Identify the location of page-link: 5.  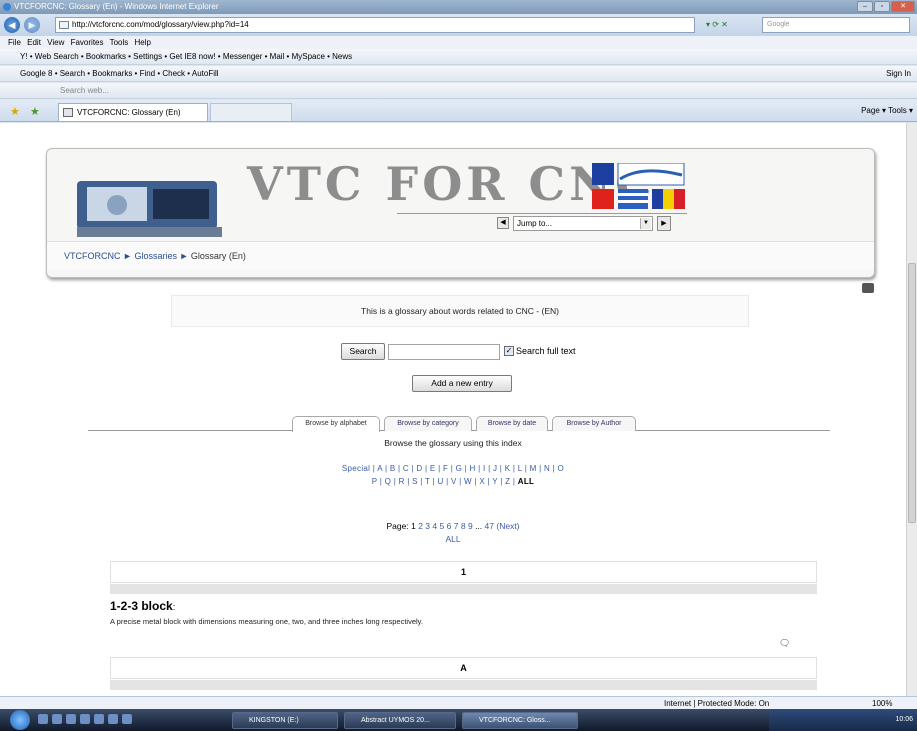
(442, 526).